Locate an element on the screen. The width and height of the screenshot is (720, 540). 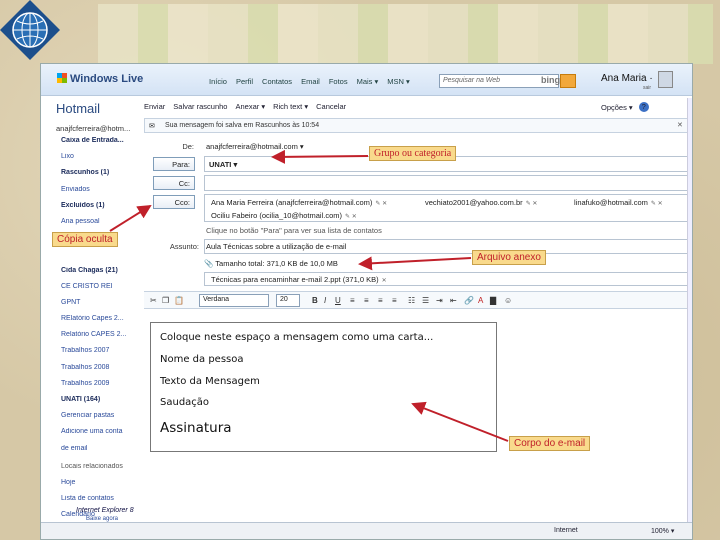
sidebar-item: Locais relacionados is located at coordinates (101, 471).